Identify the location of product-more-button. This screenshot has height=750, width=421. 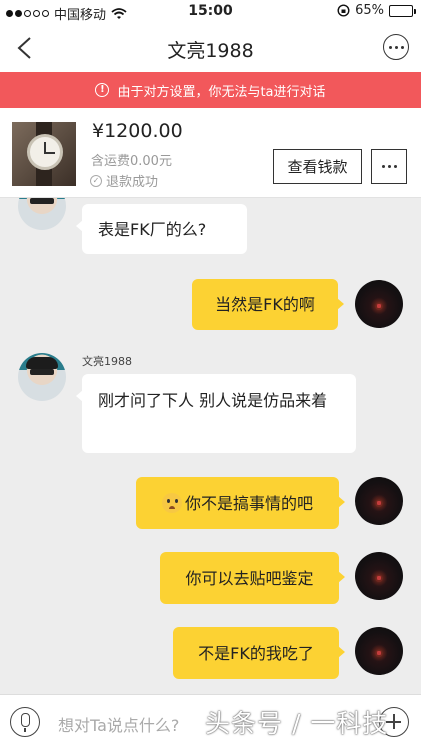
(389, 166).